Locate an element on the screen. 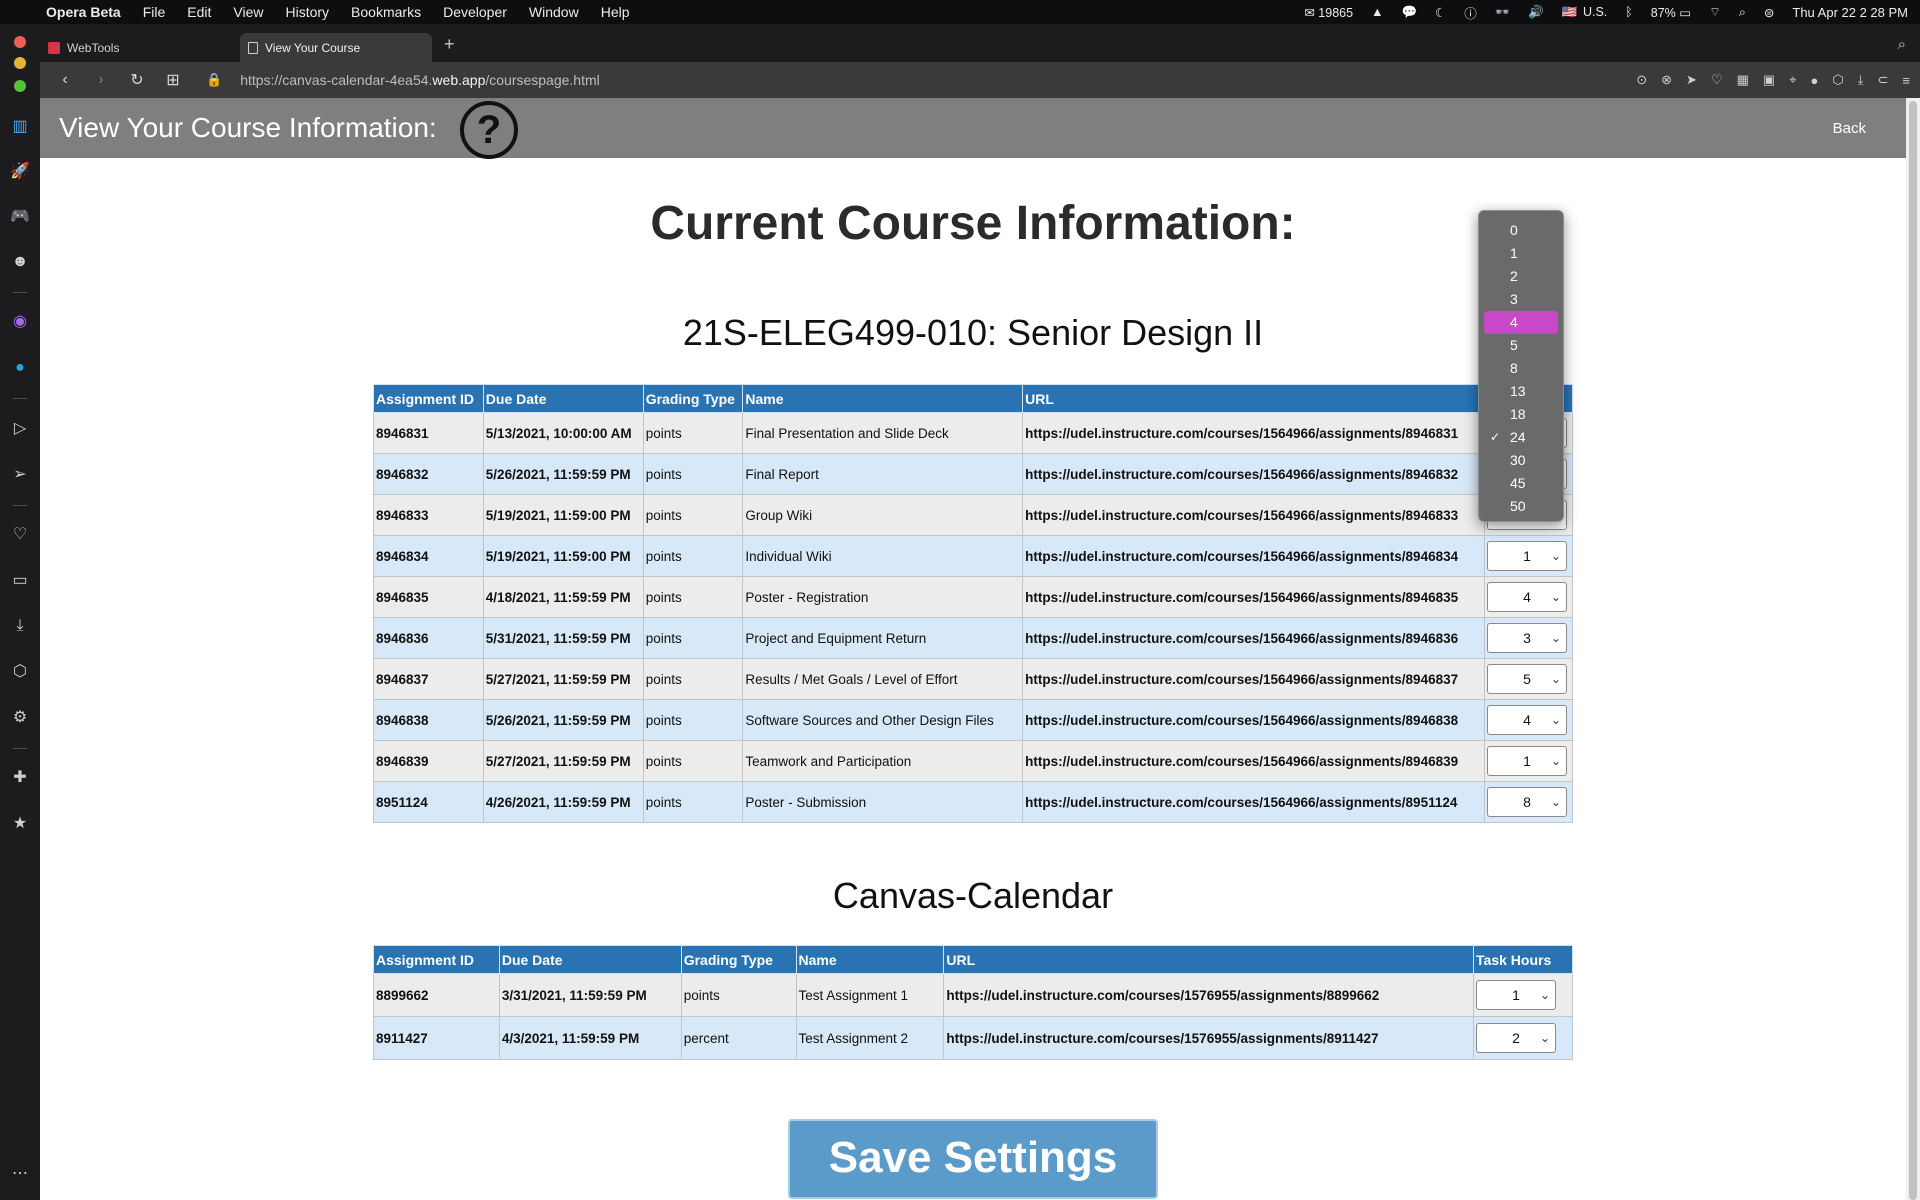  task-hours-select: 3 ⌄ is located at coordinates (1526, 638).